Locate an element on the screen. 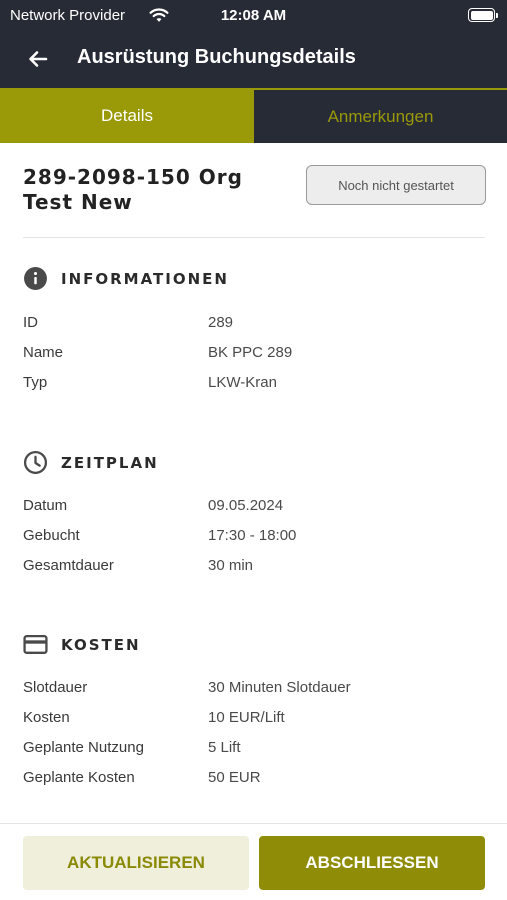  booking-name-line1: 289-2098-150 Org is located at coordinates (133, 177).